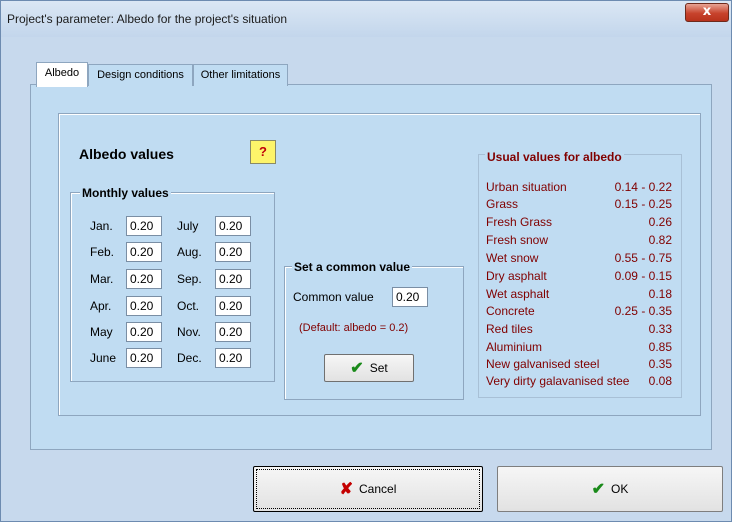 Image resolution: width=732 pixels, height=522 pixels. I want to click on month-label: Aug., so click(189, 252).